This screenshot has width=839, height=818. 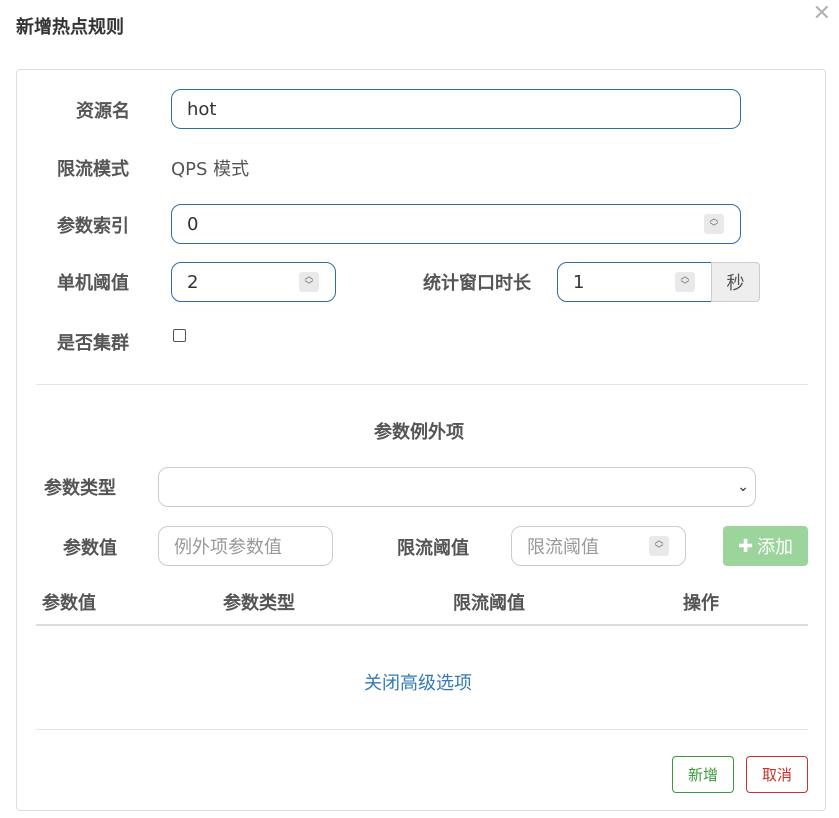 I want to click on cluster-label: 是否集群, so click(x=93, y=343).